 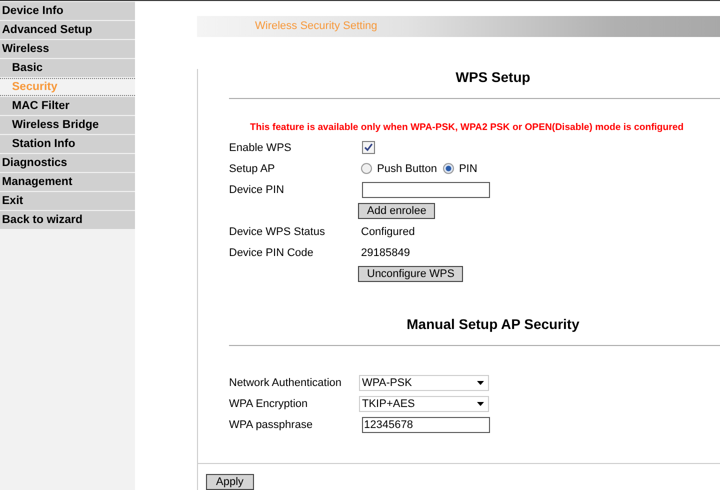 I want to click on sidebar-item: Station Info, so click(x=67, y=144).